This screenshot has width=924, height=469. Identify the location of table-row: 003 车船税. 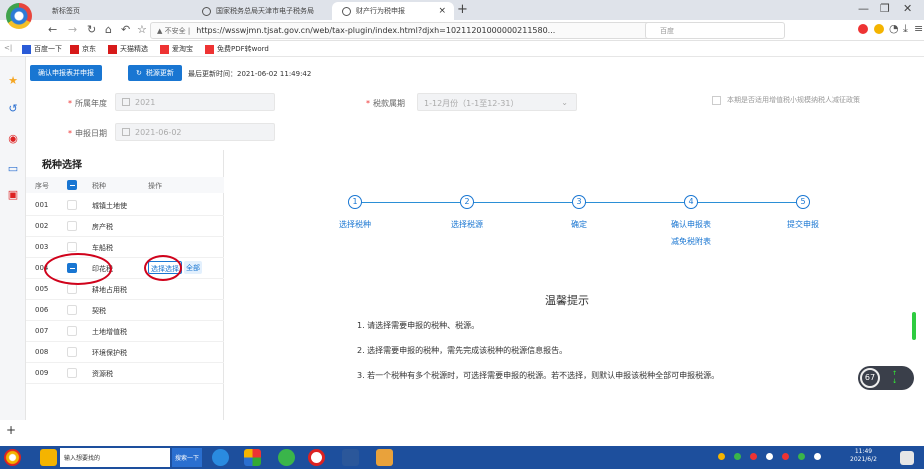
(125, 247).